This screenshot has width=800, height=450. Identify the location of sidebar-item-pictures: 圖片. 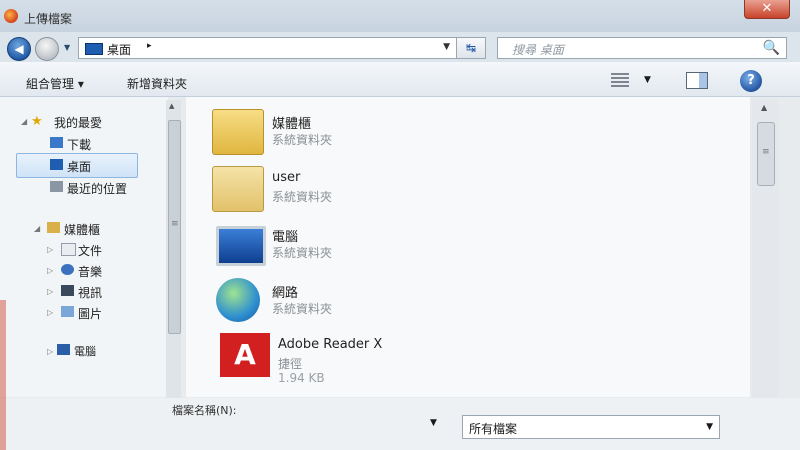
(82, 313).